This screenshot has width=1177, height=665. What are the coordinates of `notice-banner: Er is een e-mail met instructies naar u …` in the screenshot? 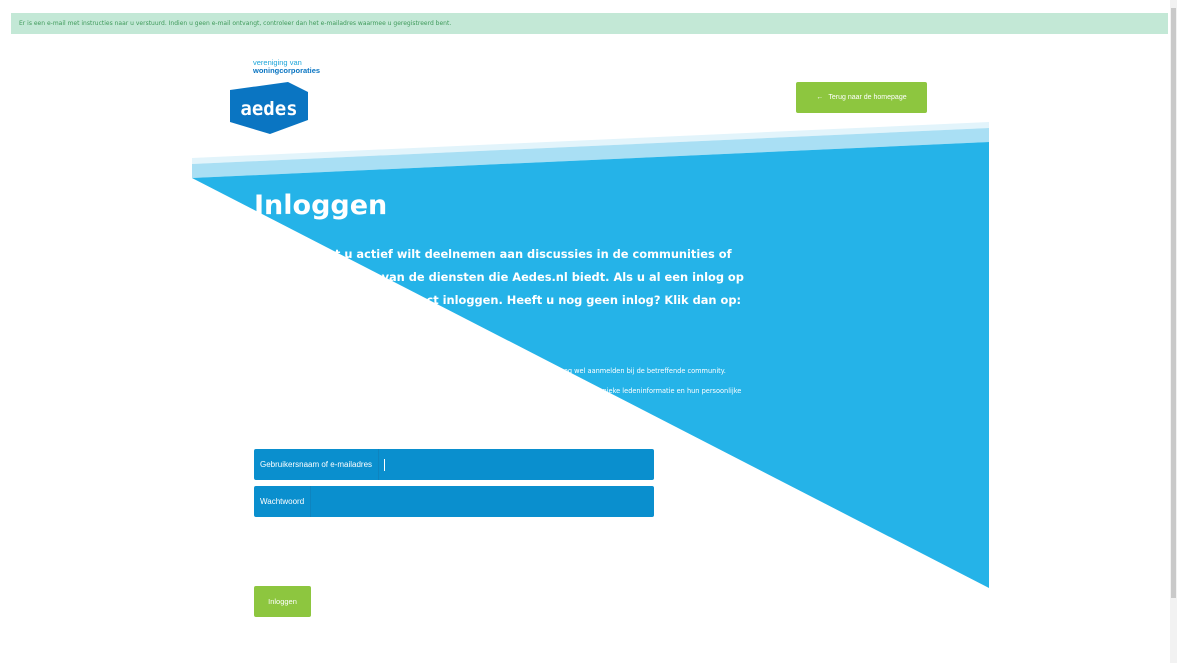 It's located at (589, 23).